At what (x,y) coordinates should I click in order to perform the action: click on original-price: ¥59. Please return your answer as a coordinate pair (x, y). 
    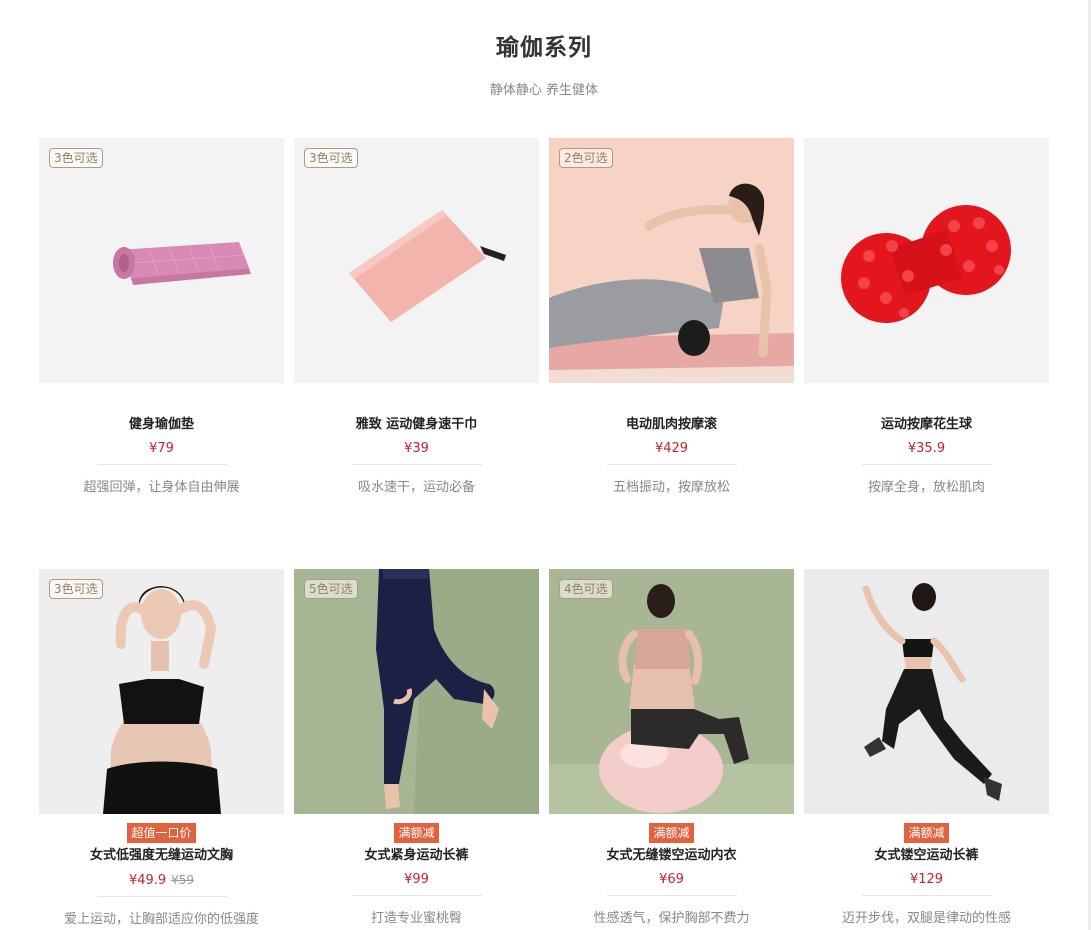
    Looking at the image, I should click on (183, 880).